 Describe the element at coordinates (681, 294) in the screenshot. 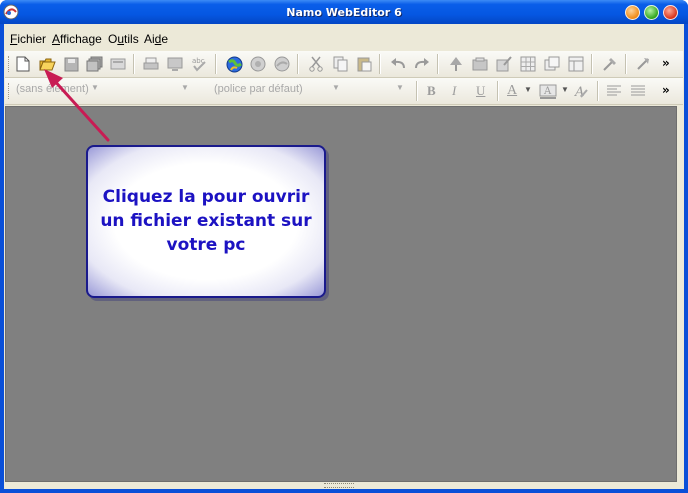

I see `editor-side-panel` at that location.